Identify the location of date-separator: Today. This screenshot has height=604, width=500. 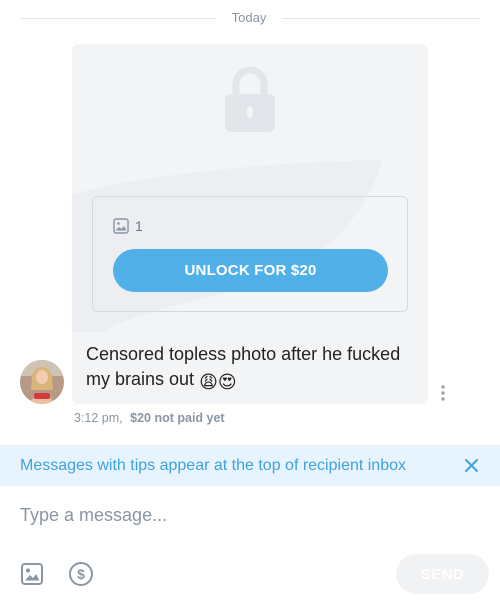
(250, 18).